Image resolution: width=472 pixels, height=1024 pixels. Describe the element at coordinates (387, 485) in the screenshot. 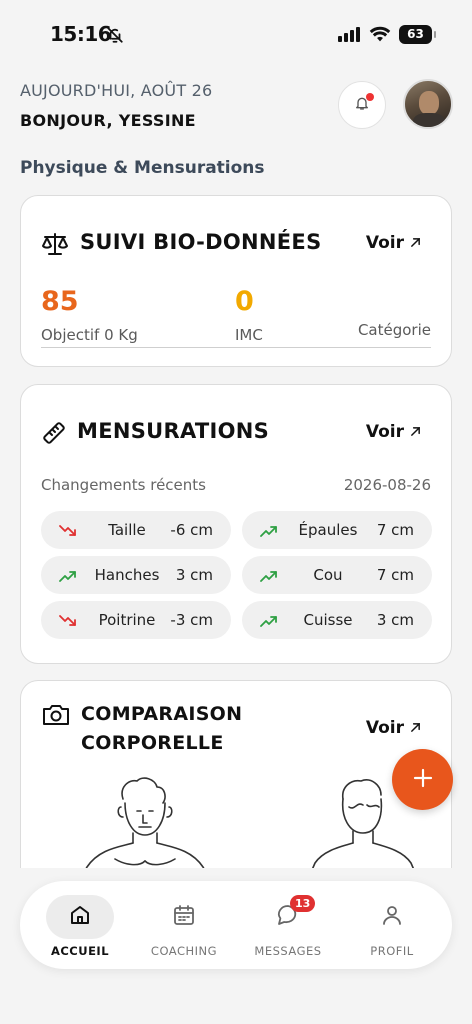

I see `recent-changes-date: 2026-08-26` at that location.